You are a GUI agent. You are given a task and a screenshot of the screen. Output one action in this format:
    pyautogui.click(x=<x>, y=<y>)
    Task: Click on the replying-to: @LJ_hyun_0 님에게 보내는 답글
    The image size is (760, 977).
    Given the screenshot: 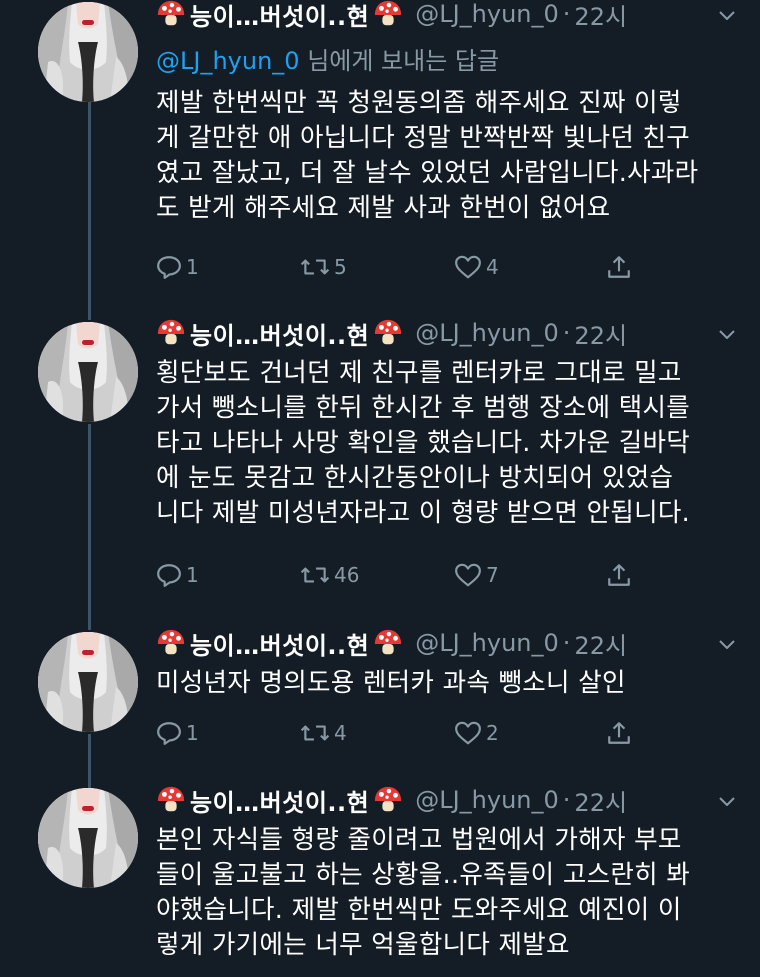 What is the action you would take?
    pyautogui.click(x=327, y=58)
    